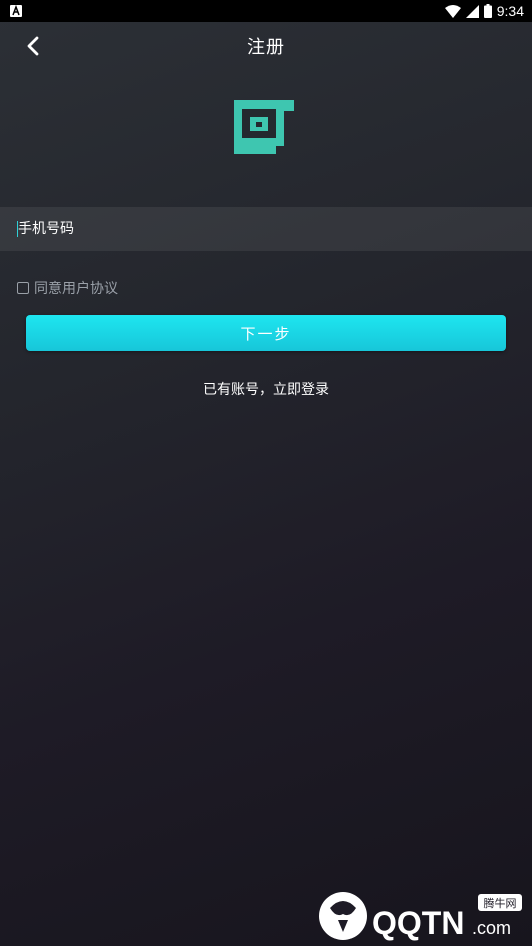 This screenshot has width=532, height=946. What do you see at coordinates (418, 923) in the screenshot?
I see `watermark-brand: QQTN` at bounding box center [418, 923].